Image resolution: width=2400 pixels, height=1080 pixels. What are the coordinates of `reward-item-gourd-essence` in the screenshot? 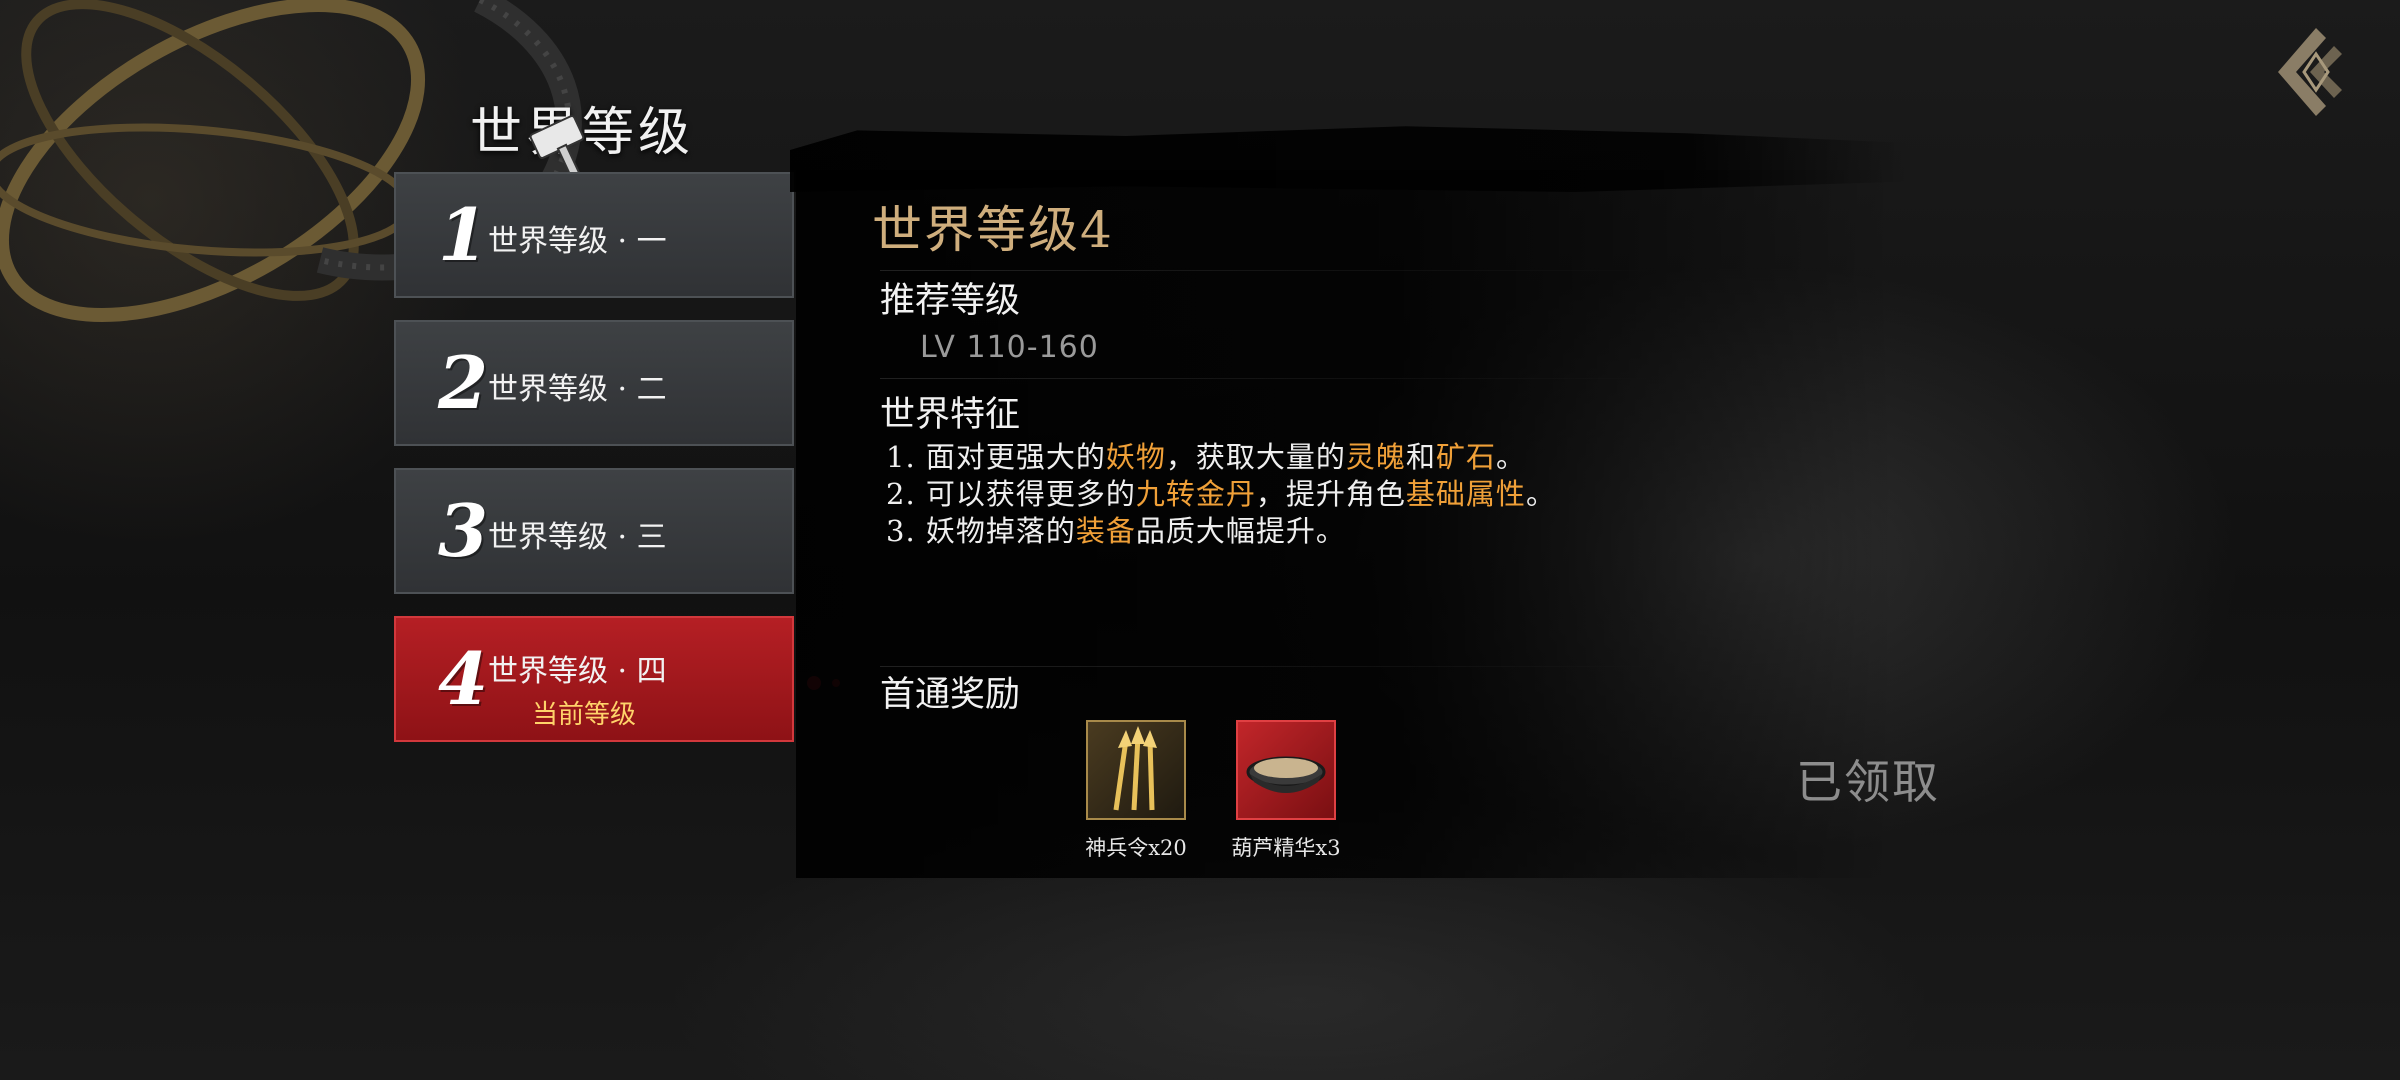 It's located at (1286, 770).